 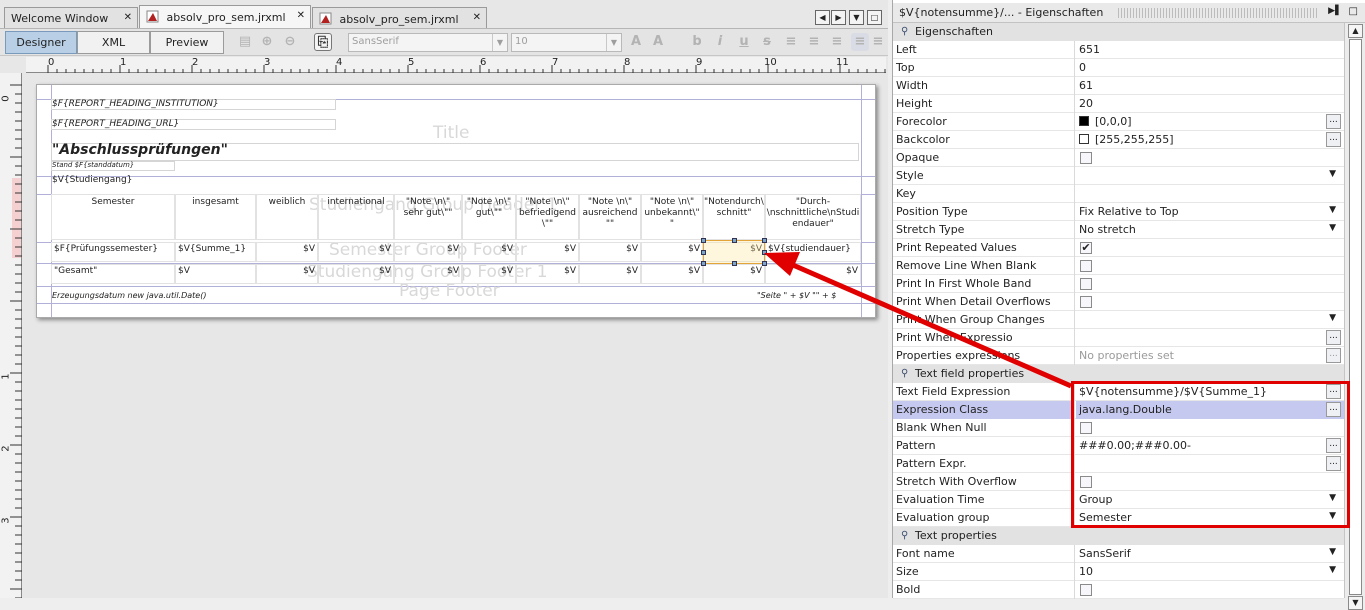 I want to click on prop-row-font-name: Font name SansSerif ▼, so click(x=1118, y=554).